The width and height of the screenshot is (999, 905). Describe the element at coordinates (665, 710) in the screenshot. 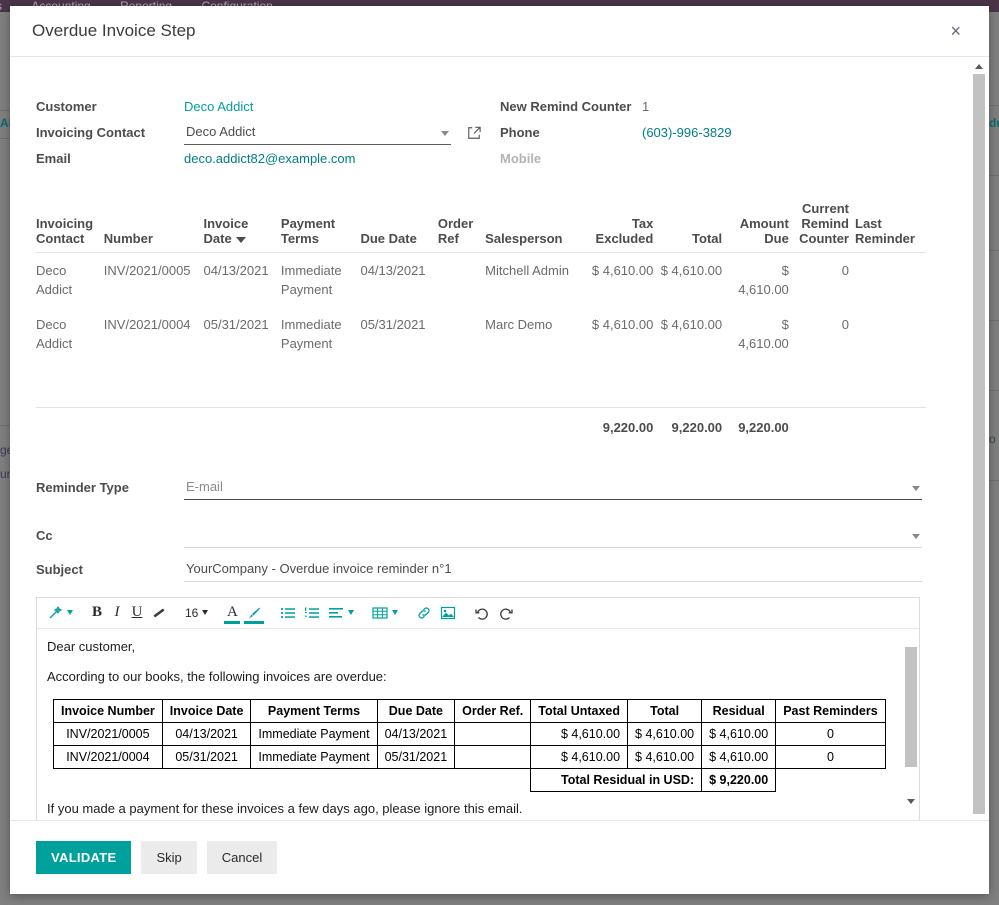

I see `email-col-total: Total` at that location.